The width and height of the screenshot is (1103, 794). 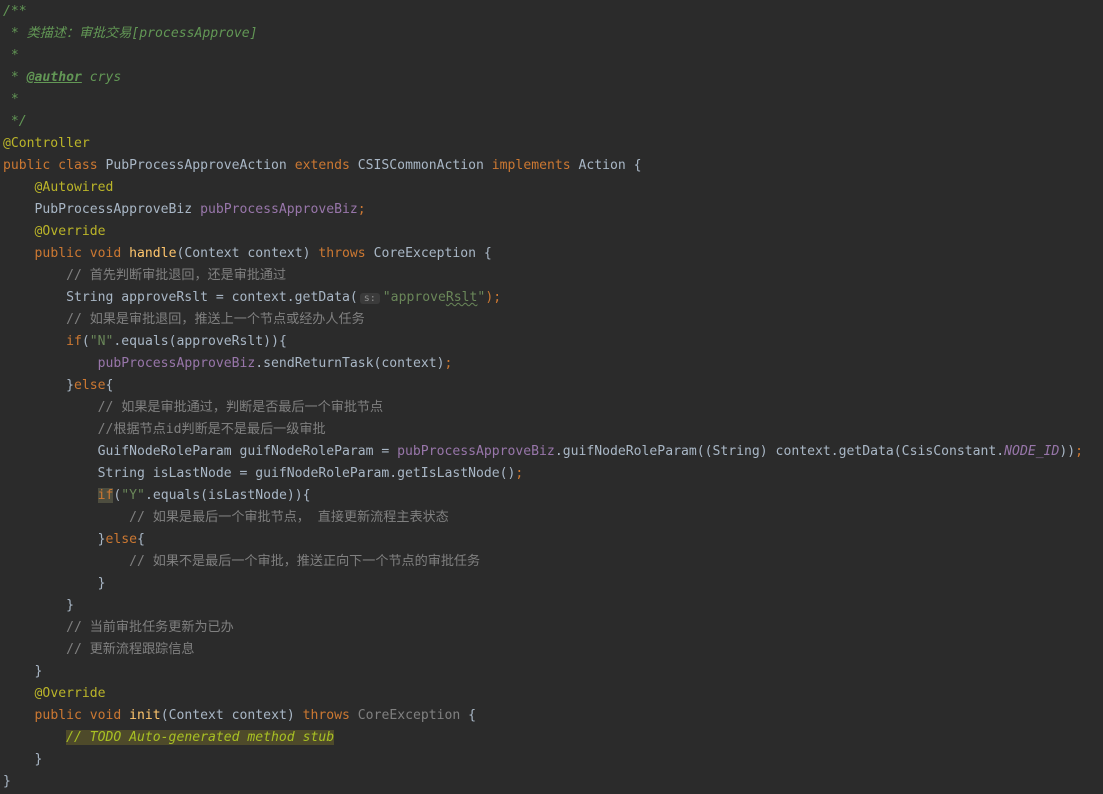 What do you see at coordinates (1067, 451) in the screenshot?
I see `code-text: ))` at bounding box center [1067, 451].